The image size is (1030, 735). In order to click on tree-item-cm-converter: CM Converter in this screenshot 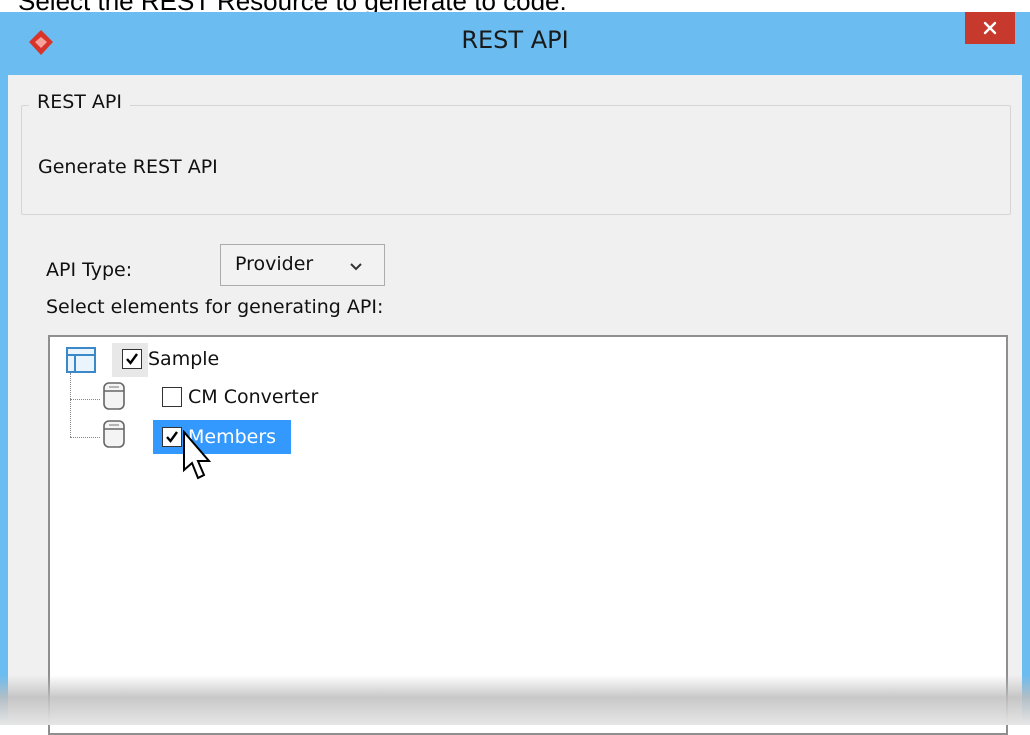, I will do `click(230, 393)`.